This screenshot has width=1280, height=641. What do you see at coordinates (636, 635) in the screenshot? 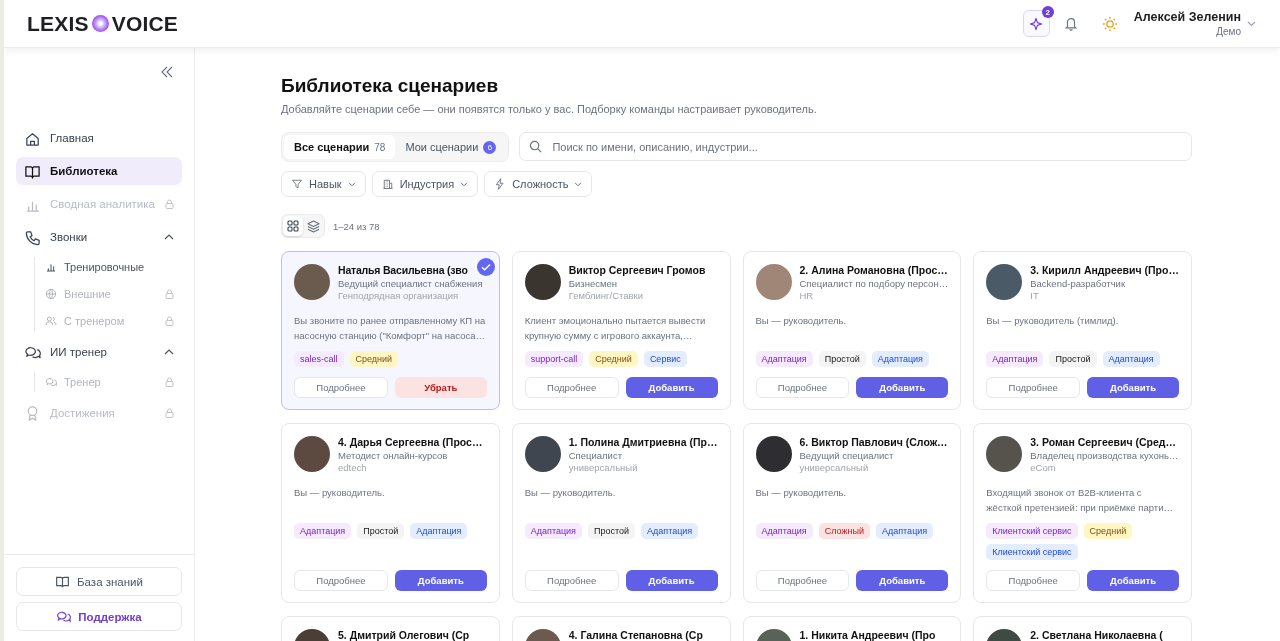
I see `persona-name: 4. Галина Степановна (Ср` at bounding box center [636, 635].